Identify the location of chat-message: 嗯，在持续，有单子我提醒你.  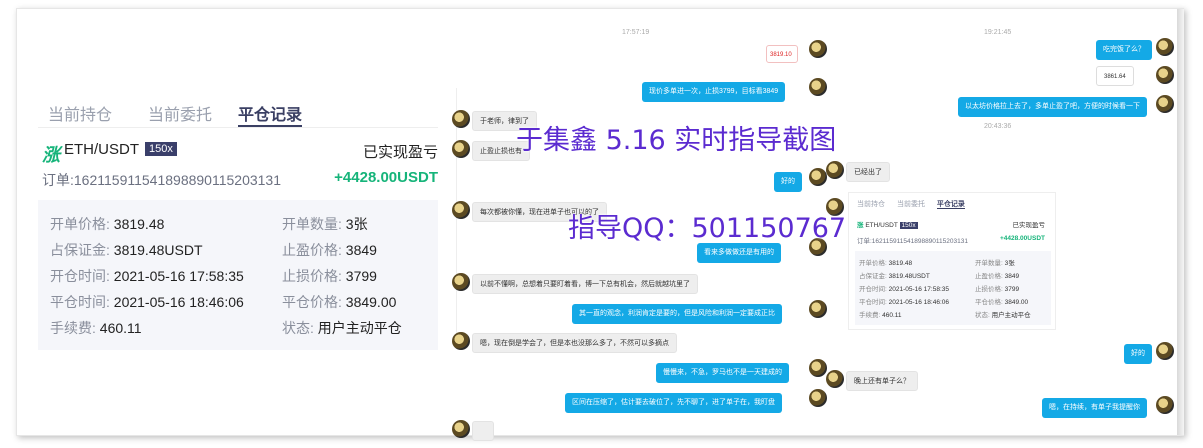
(1094, 408).